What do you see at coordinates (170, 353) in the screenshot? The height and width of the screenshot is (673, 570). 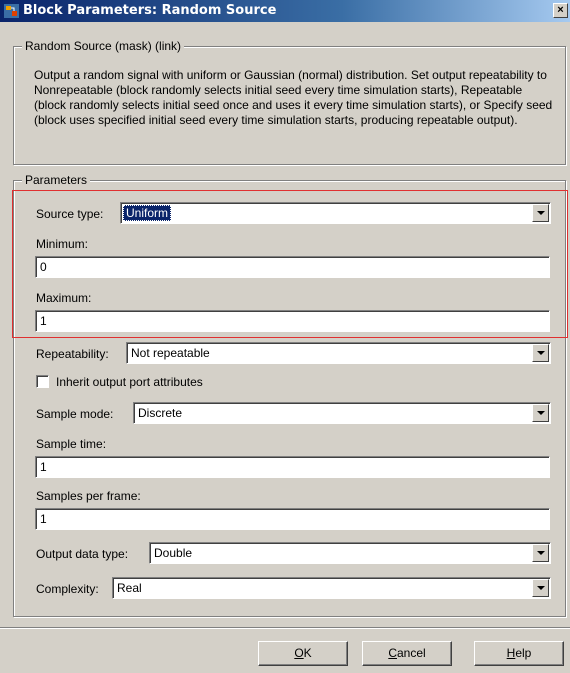 I see `repeatability-value: Not repeatable` at bounding box center [170, 353].